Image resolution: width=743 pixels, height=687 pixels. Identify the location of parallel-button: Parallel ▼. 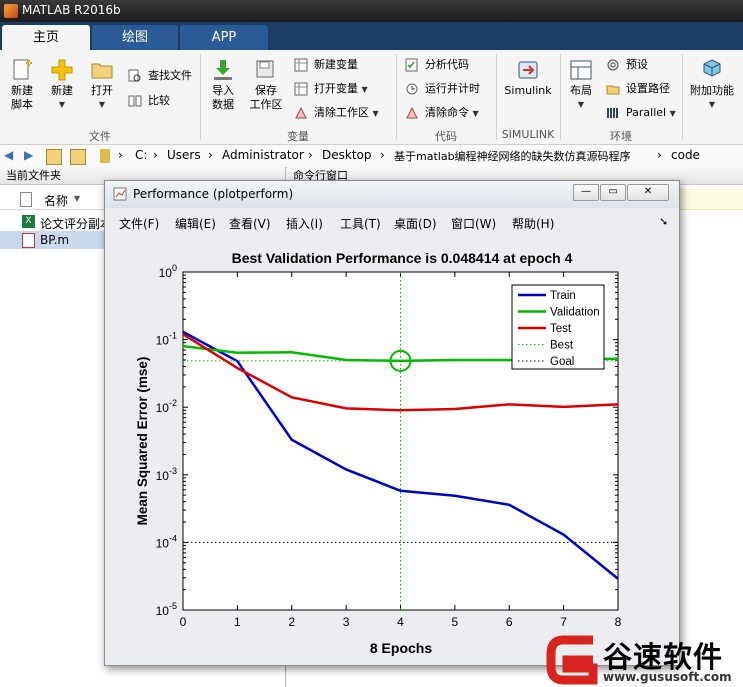
(641, 113).